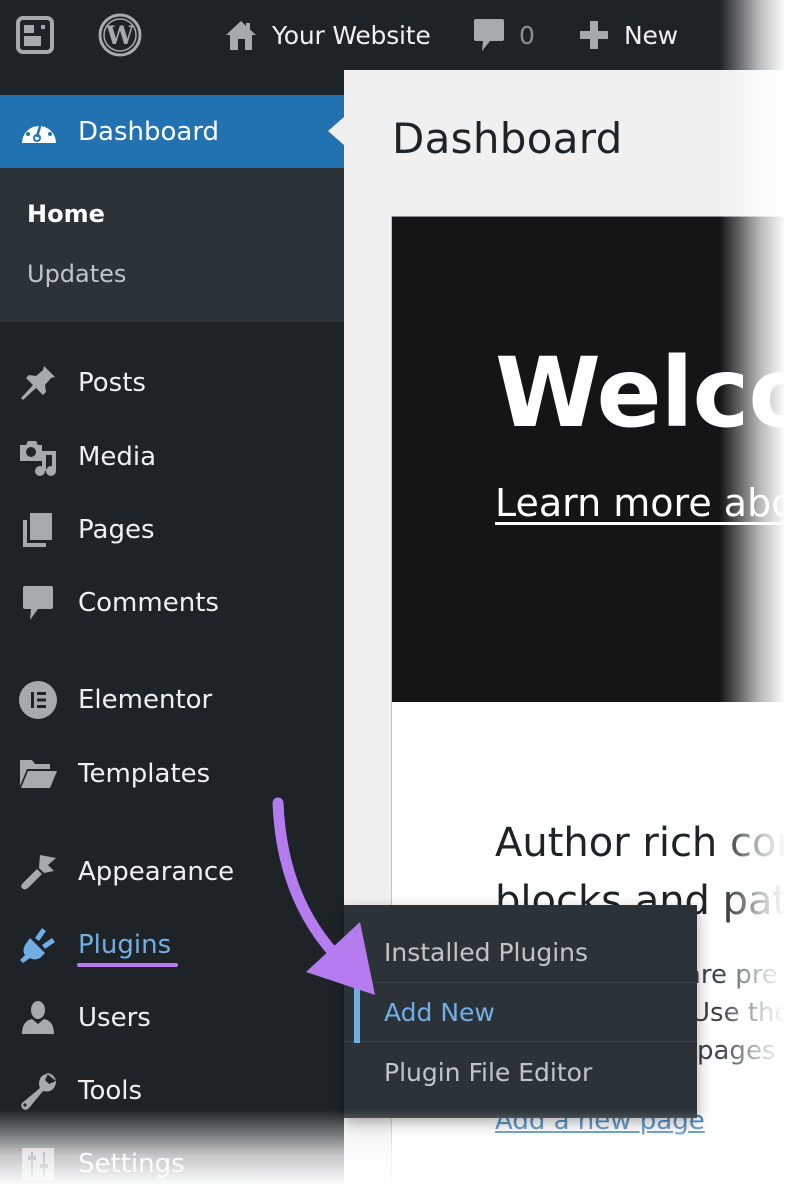 This screenshot has height=1186, width=793. I want to click on flyout-item-add-new: Add New, so click(520, 1012).